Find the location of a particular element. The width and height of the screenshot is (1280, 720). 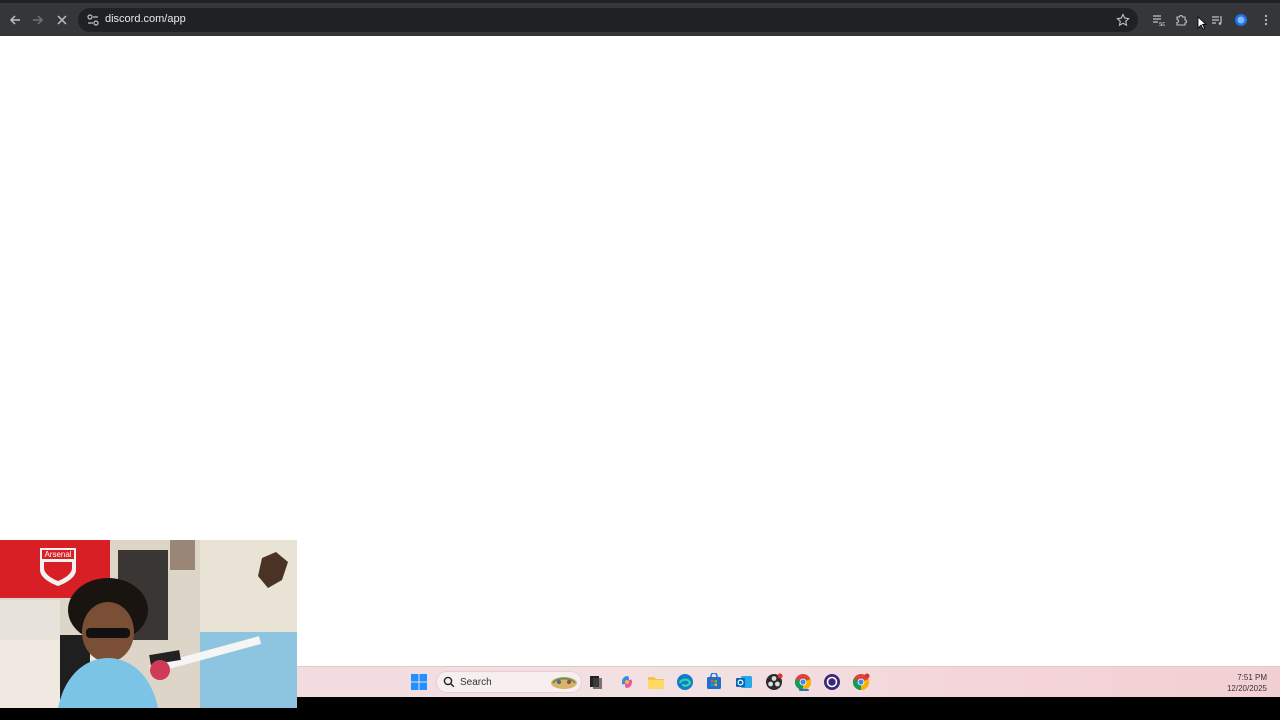

puzzle-icon is located at coordinates (1181, 20).